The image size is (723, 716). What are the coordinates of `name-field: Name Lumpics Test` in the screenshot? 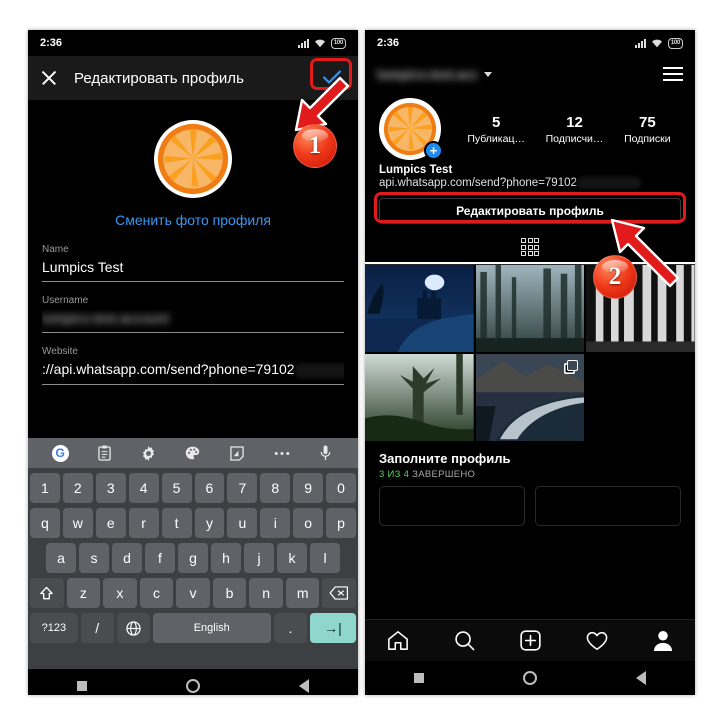 It's located at (193, 263).